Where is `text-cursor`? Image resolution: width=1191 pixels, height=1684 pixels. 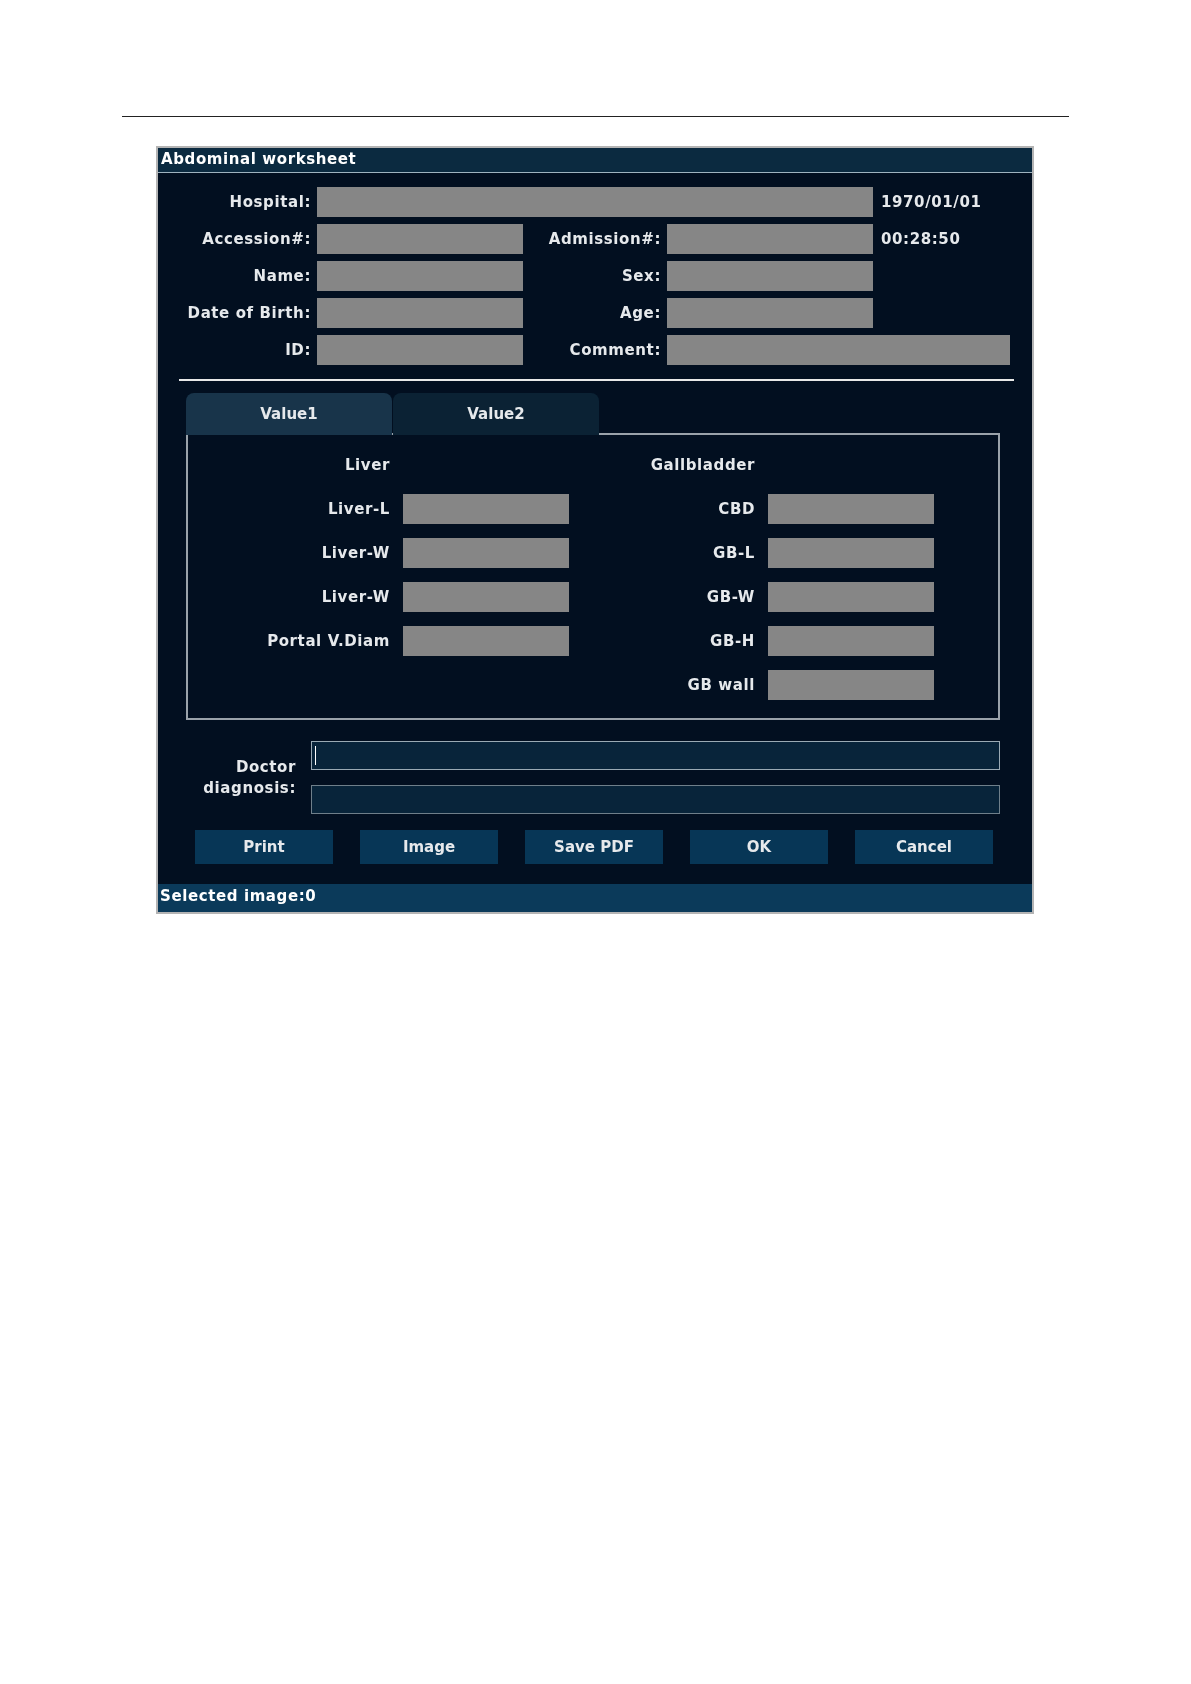
text-cursor is located at coordinates (315, 755).